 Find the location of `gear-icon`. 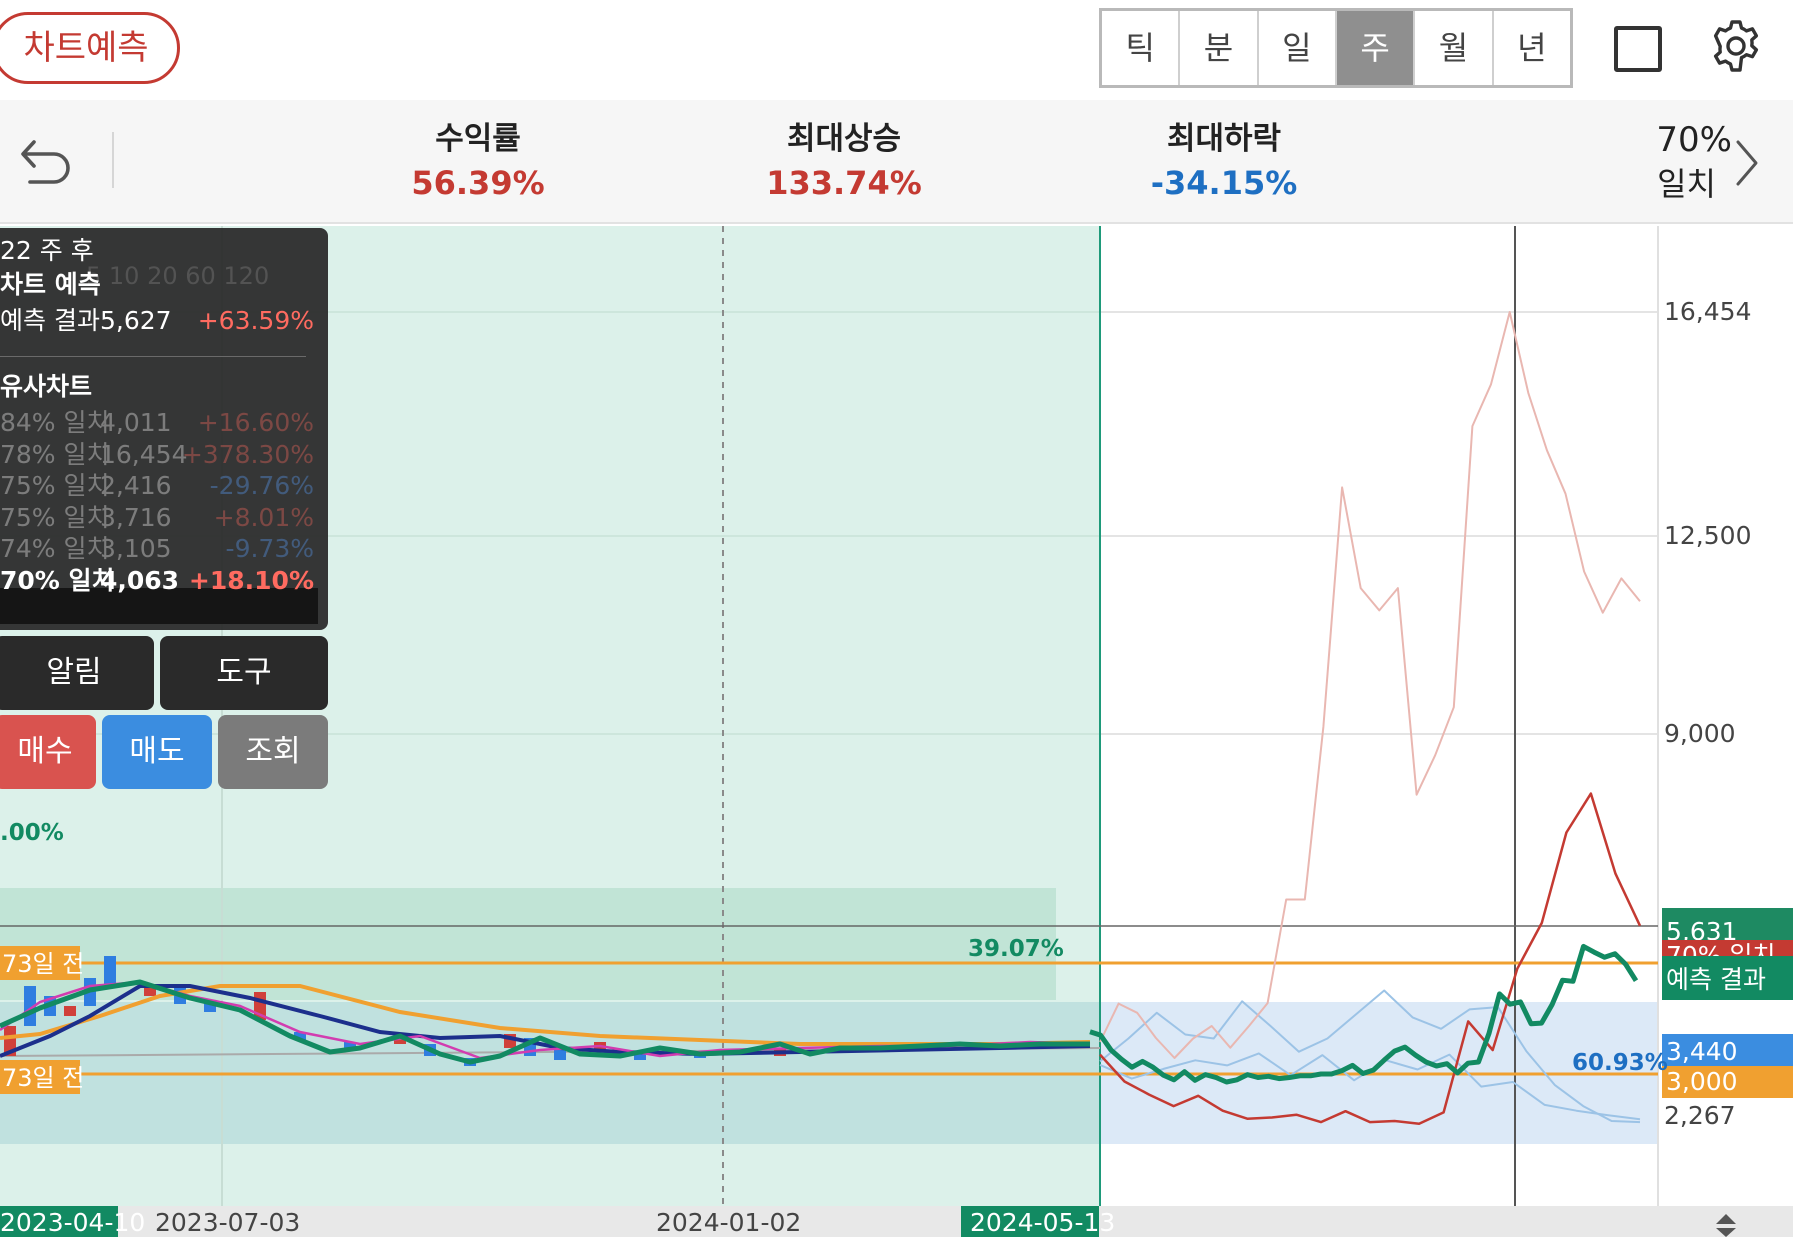

gear-icon is located at coordinates (1736, 46).